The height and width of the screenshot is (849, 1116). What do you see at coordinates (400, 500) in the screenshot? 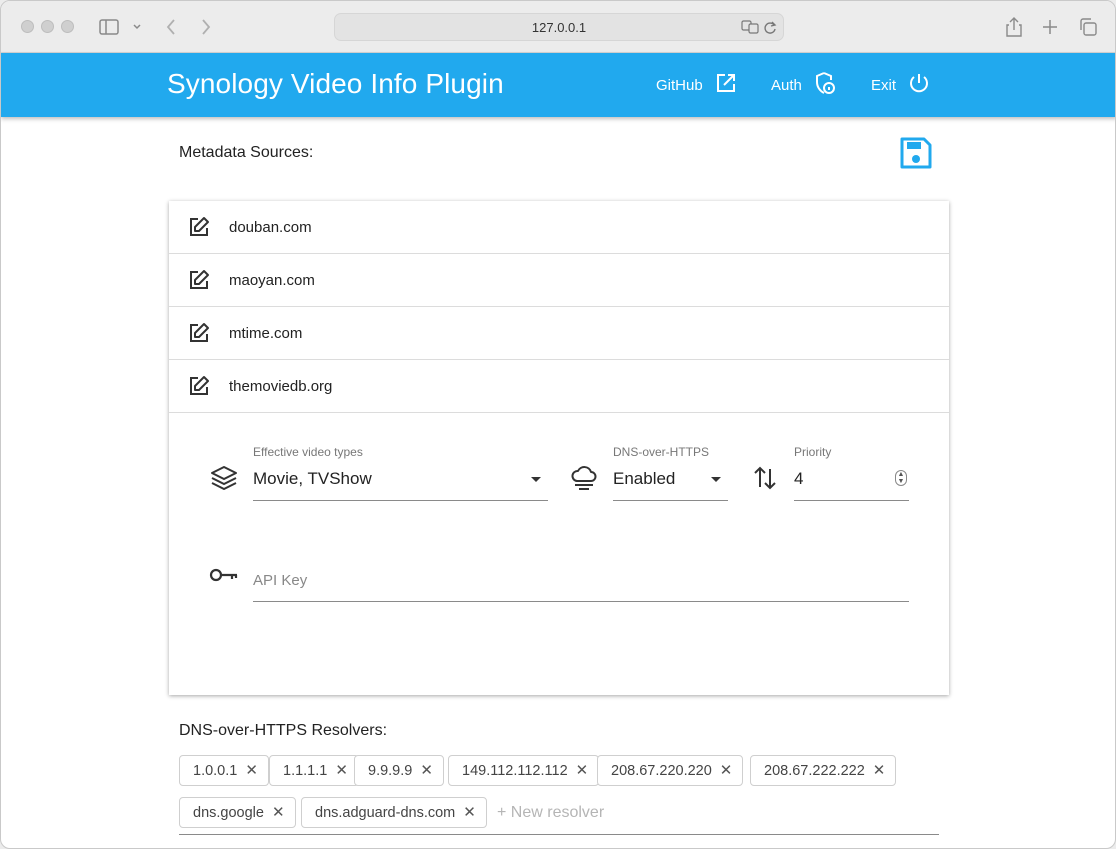
I see `video-types-underline` at bounding box center [400, 500].